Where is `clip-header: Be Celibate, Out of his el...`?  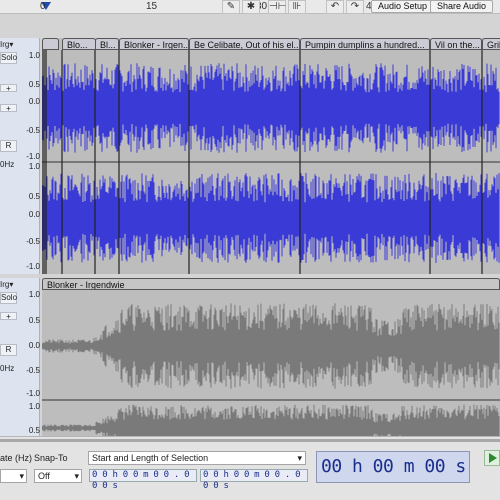 clip-header: Be Celibate, Out of his el... is located at coordinates (244, 44).